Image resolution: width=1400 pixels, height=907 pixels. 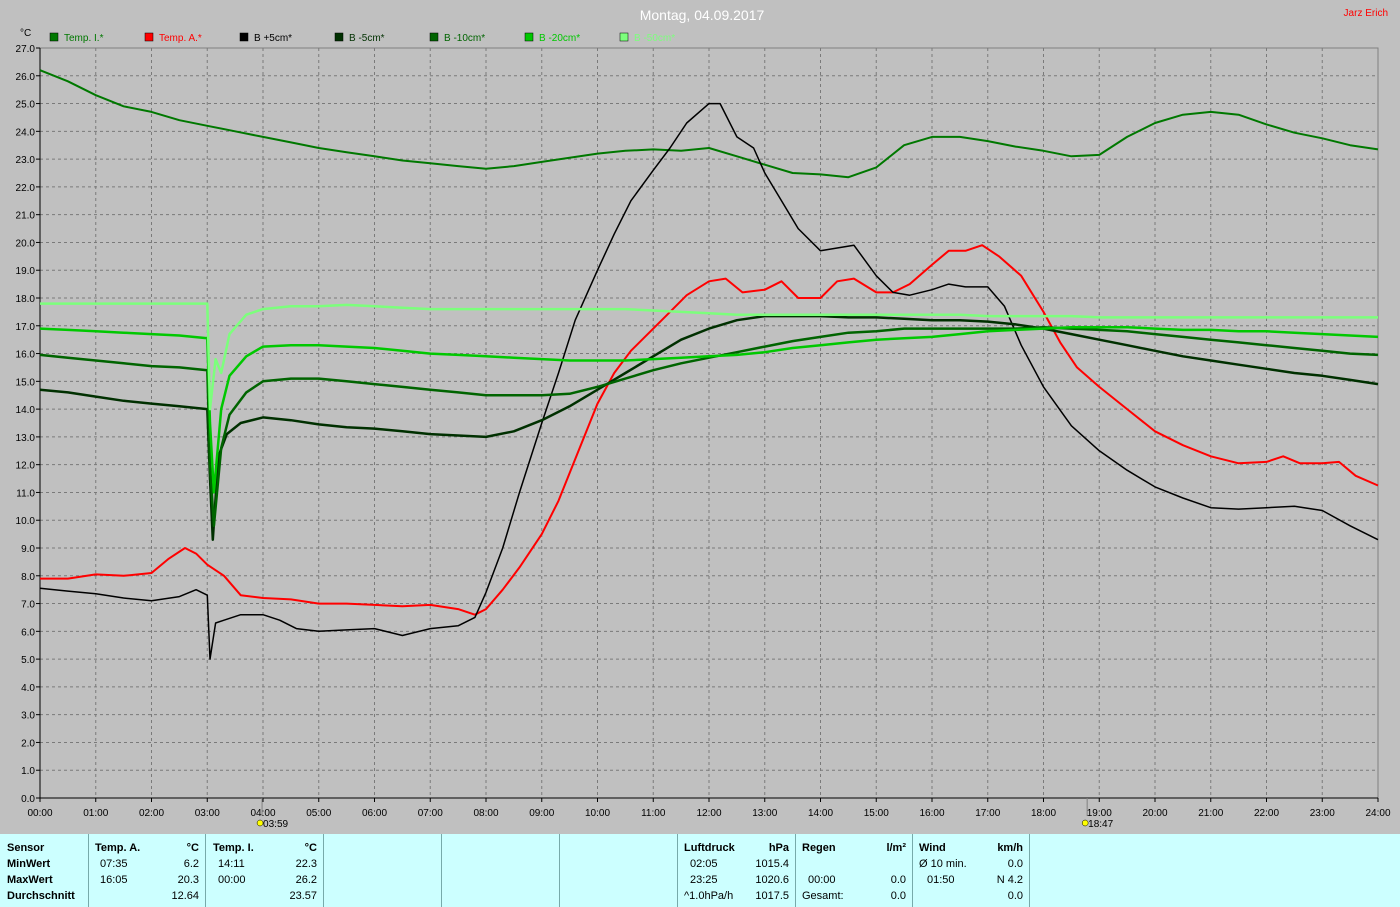 What do you see at coordinates (654, 38) in the screenshot?
I see `legend-label: B -50cm*` at bounding box center [654, 38].